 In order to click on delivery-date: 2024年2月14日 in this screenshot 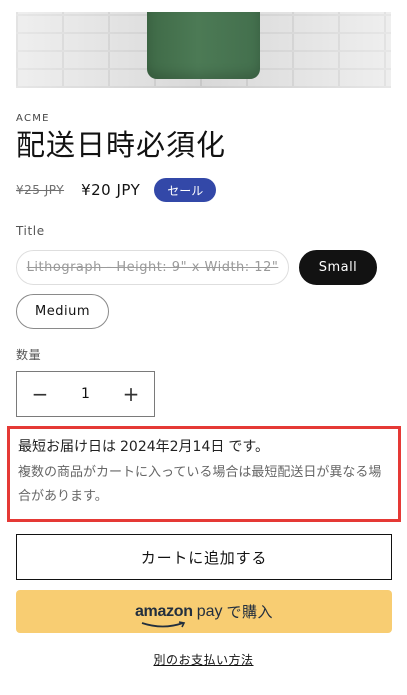, I will do `click(172, 447)`.